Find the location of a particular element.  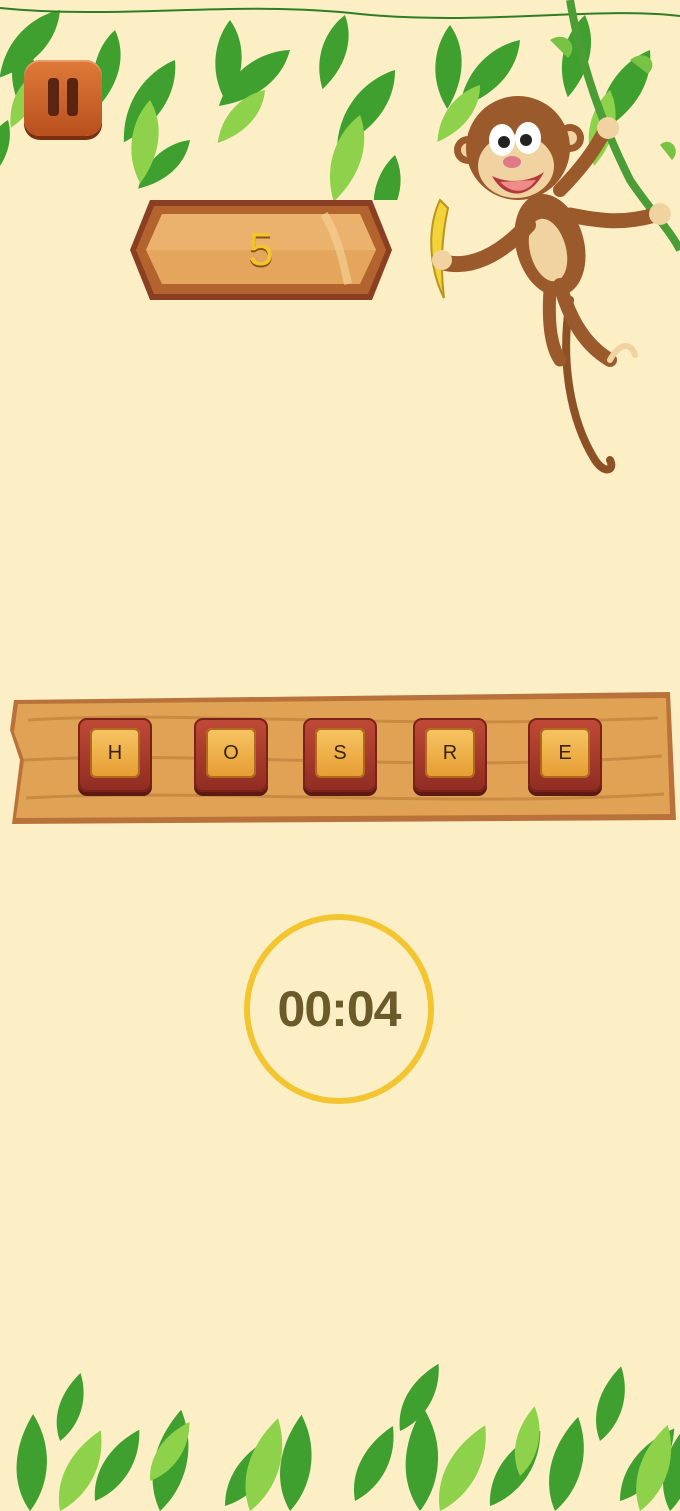

pause-button is located at coordinates (63, 98).